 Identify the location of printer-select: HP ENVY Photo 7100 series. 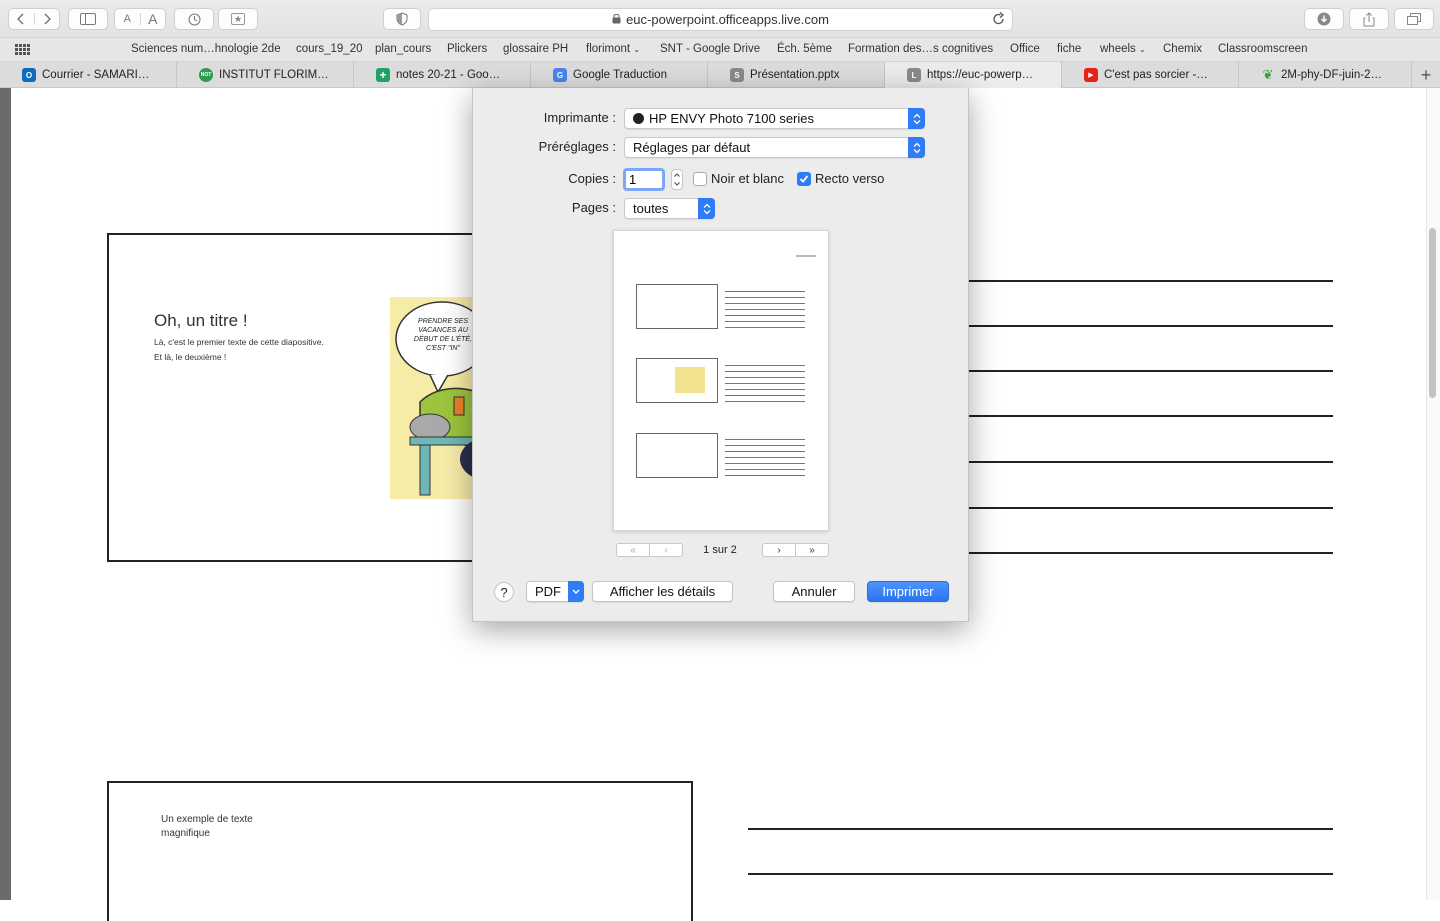
(774, 118).